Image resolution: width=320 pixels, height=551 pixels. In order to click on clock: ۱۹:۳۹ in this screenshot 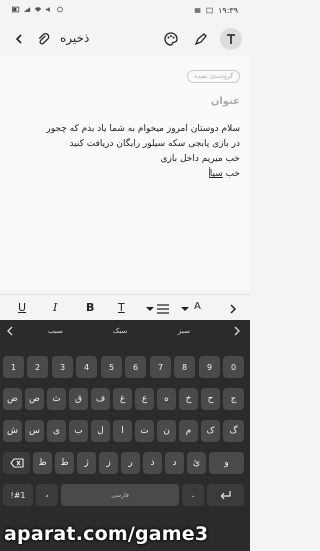, I will do `click(228, 10)`.